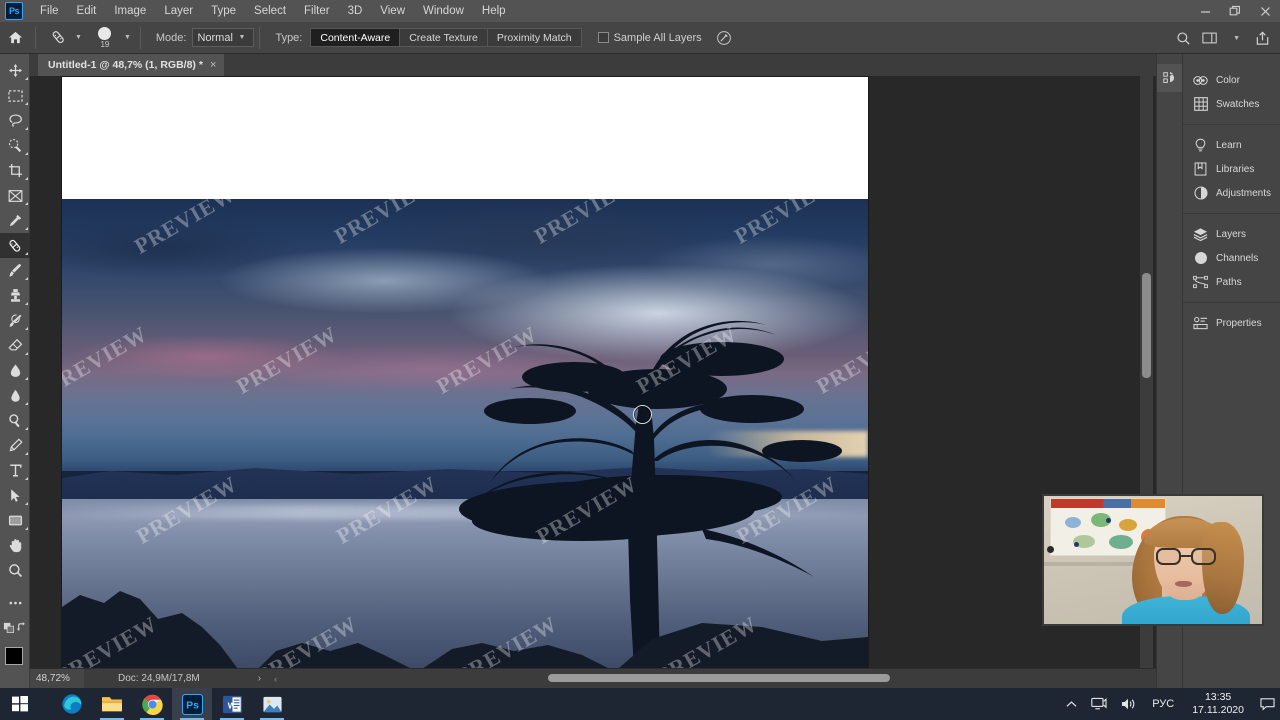  I want to click on panel-item-label: Adjustments, so click(1244, 193).